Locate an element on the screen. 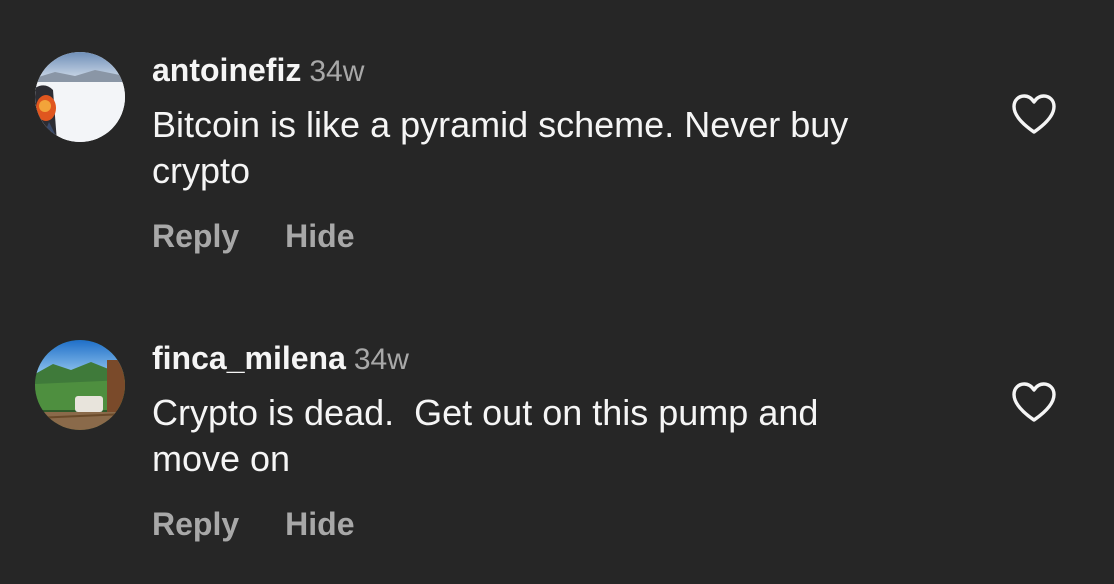  comment-header: antoinefiz 34w is located at coordinates (258, 73).